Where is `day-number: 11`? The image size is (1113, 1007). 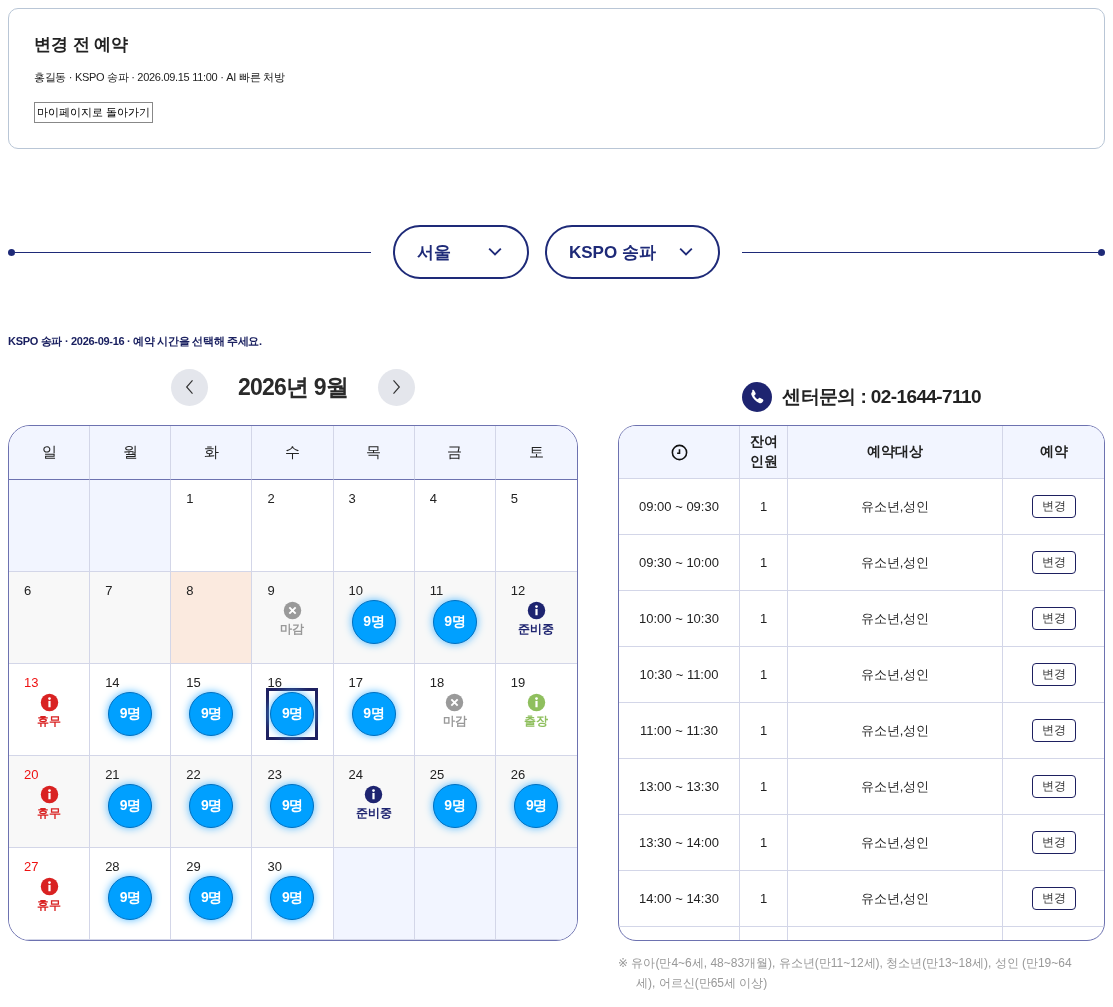 day-number: 11 is located at coordinates (436, 591).